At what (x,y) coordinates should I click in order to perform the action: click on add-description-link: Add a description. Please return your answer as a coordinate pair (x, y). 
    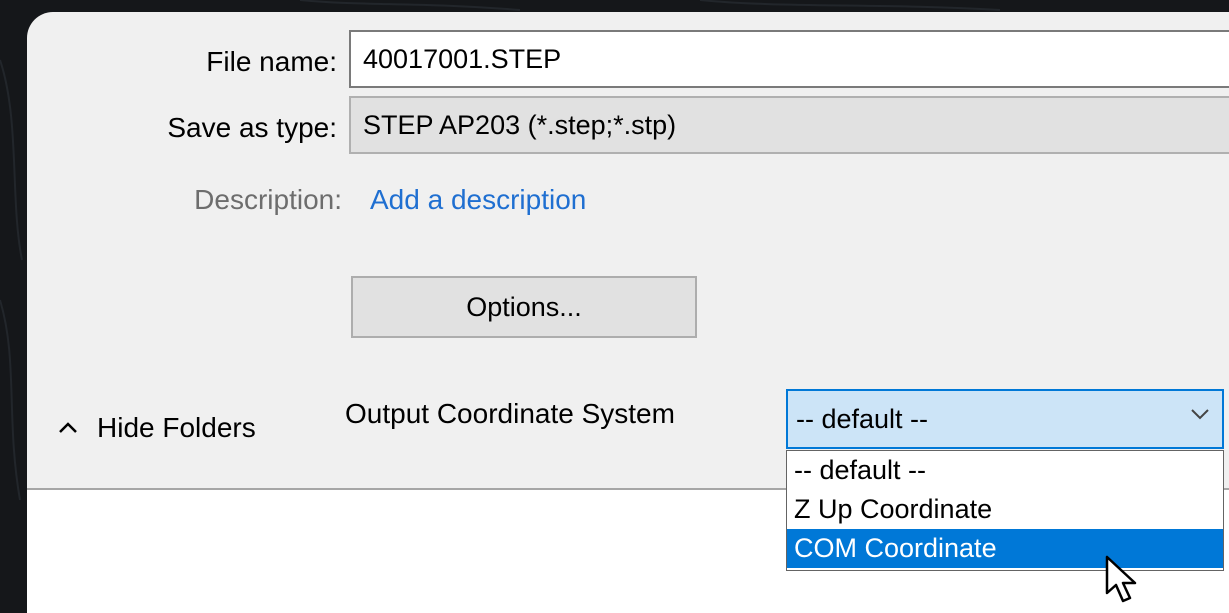
    Looking at the image, I should click on (478, 200).